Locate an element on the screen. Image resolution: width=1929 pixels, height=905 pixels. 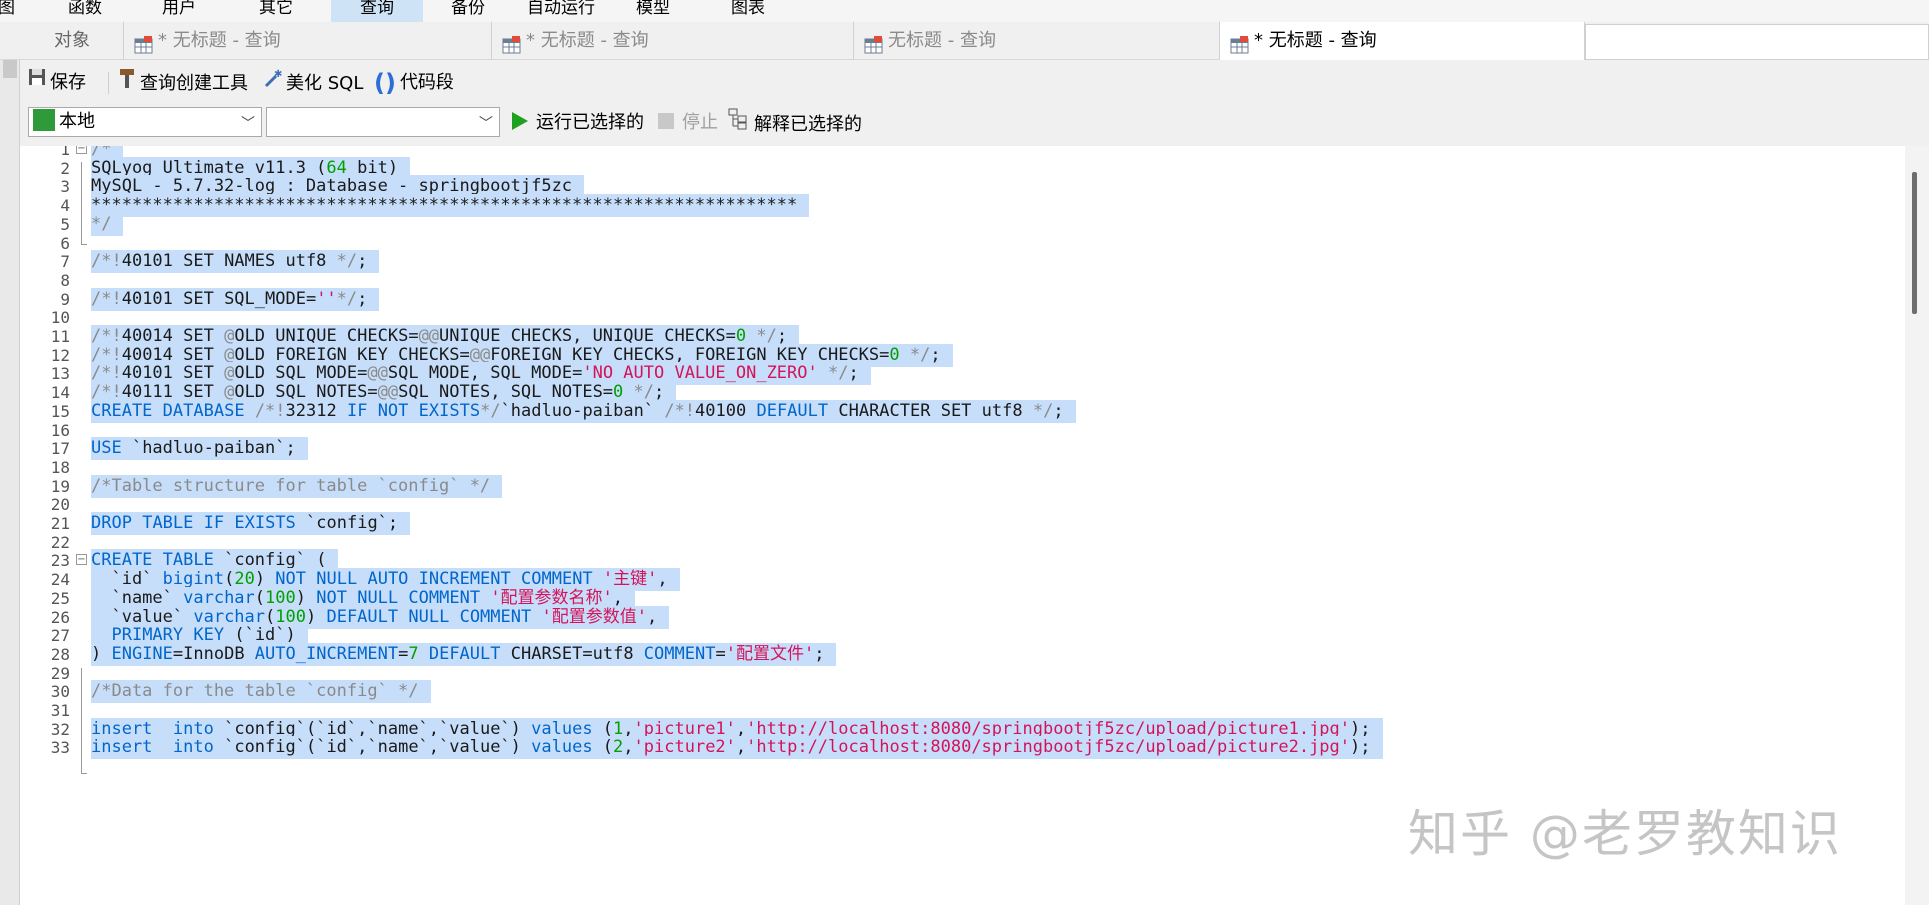
watermark: 知乎 @老罗教知识 is located at coordinates (1625, 834).